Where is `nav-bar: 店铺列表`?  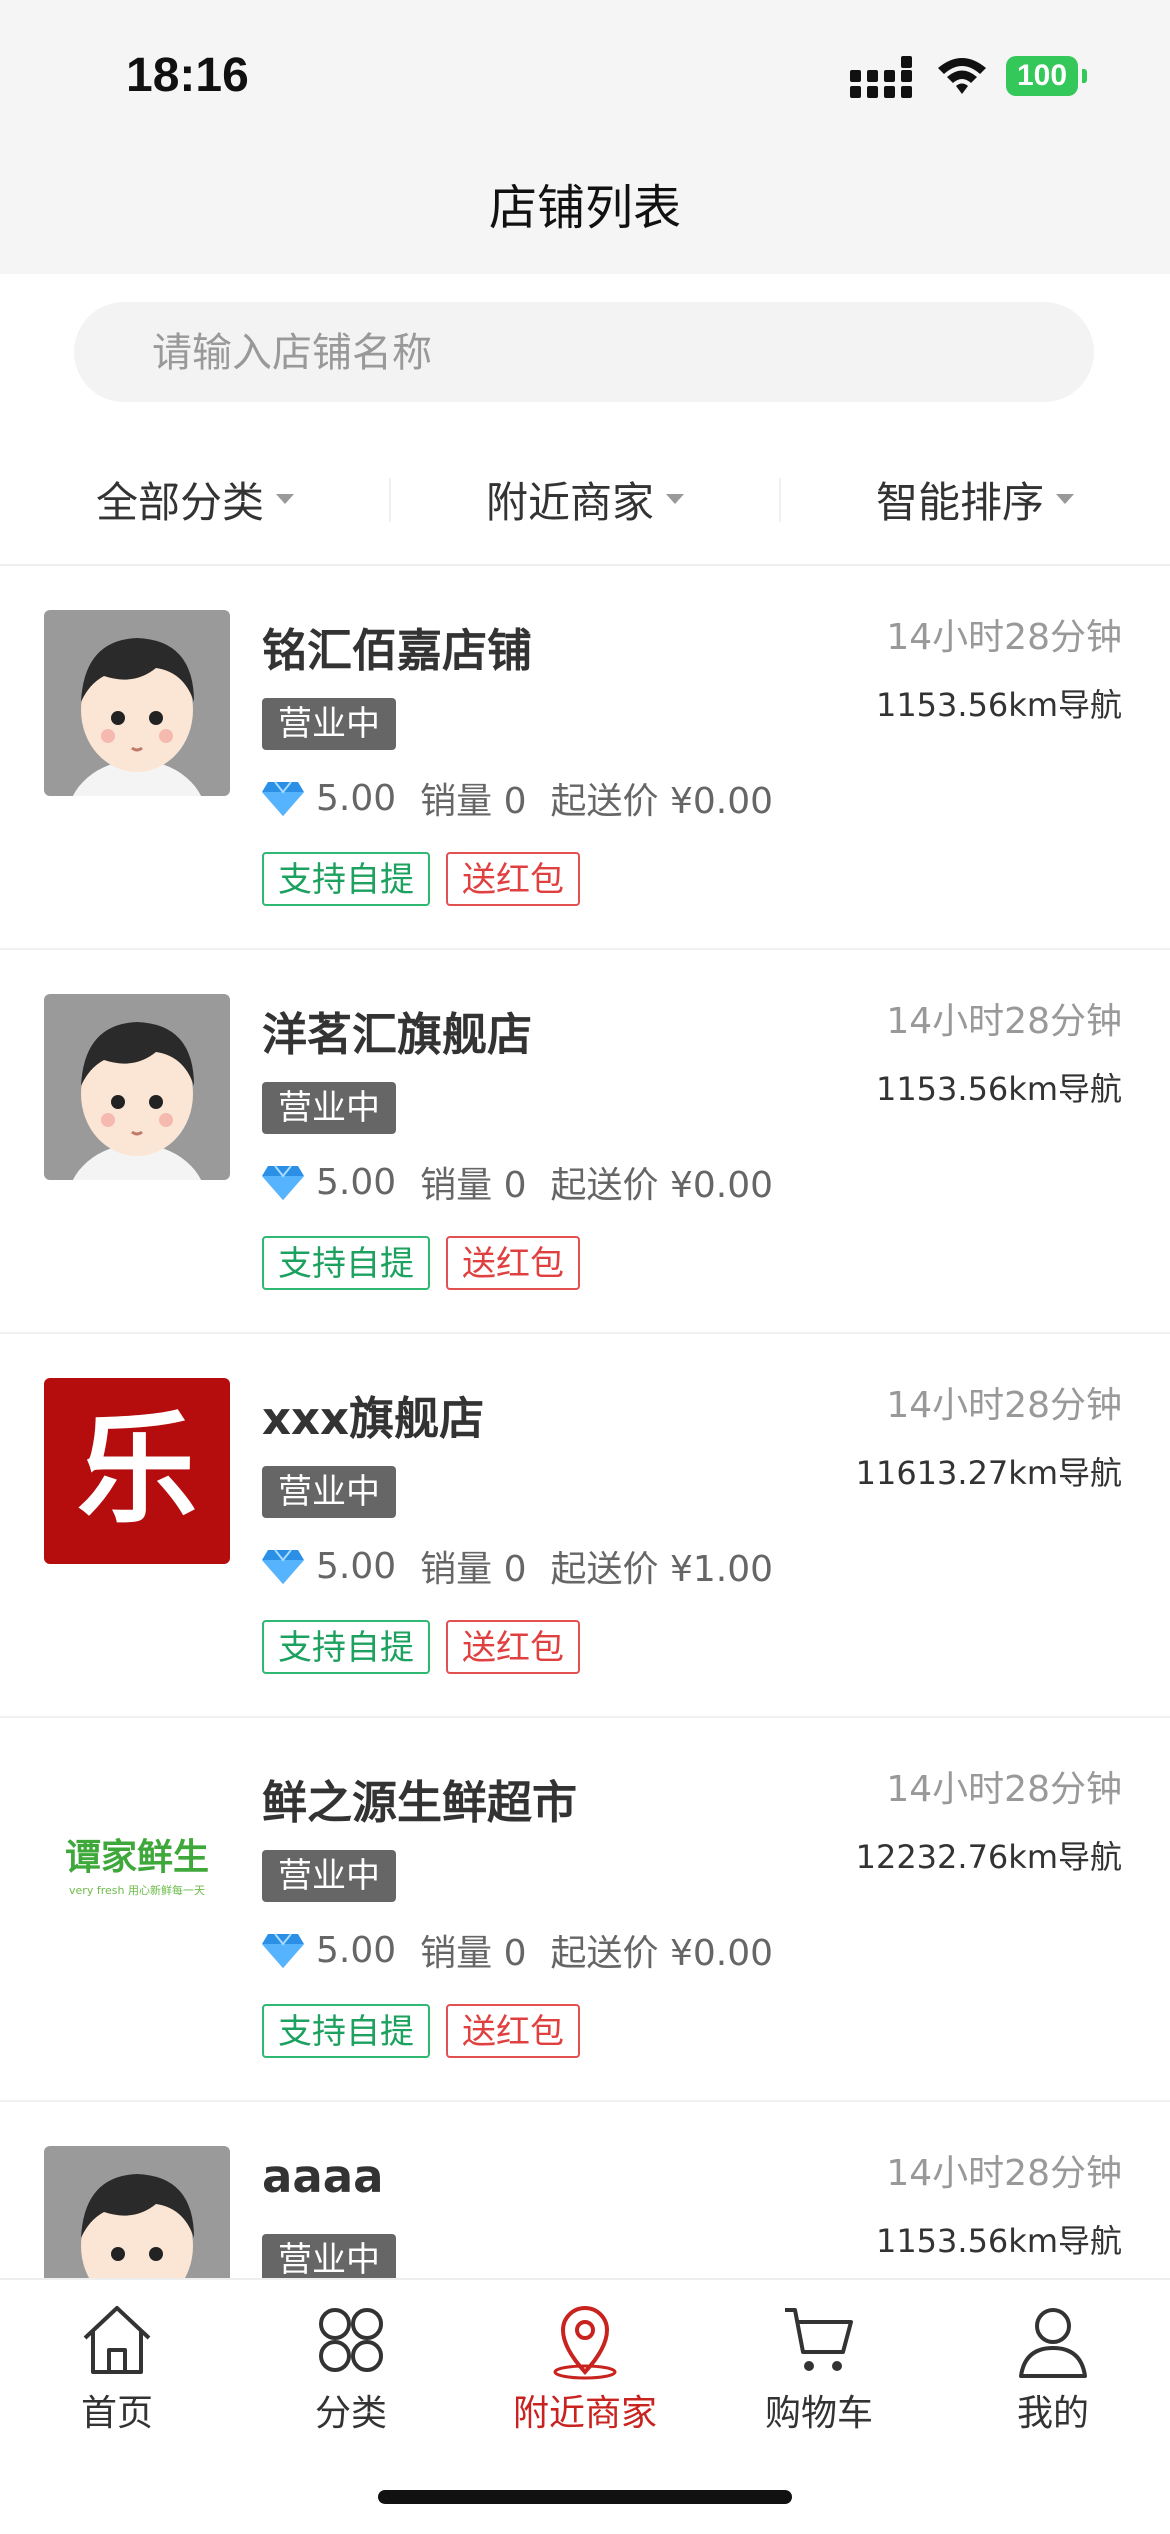 nav-bar: 店铺列表 is located at coordinates (585, 212).